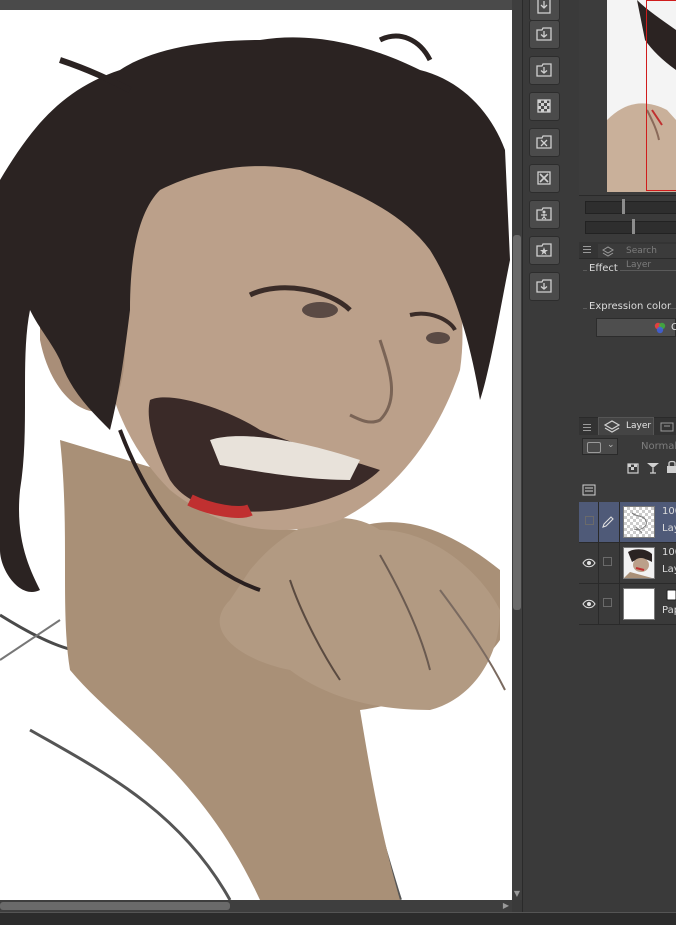 The image size is (676, 925). I want to click on star-icon, so click(544, 250).